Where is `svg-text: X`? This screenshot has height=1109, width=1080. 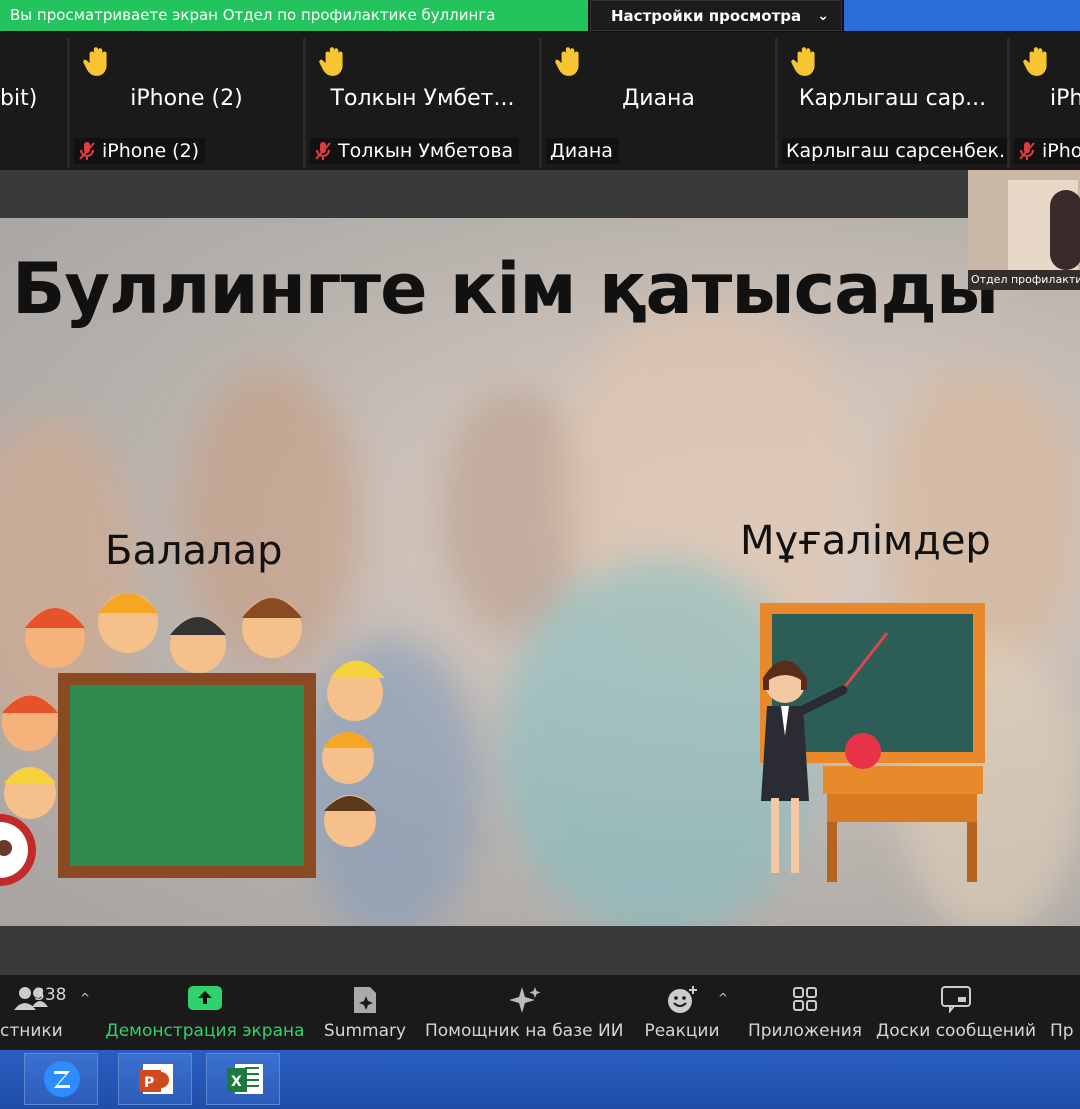 svg-text: X is located at coordinates (236, 1082).